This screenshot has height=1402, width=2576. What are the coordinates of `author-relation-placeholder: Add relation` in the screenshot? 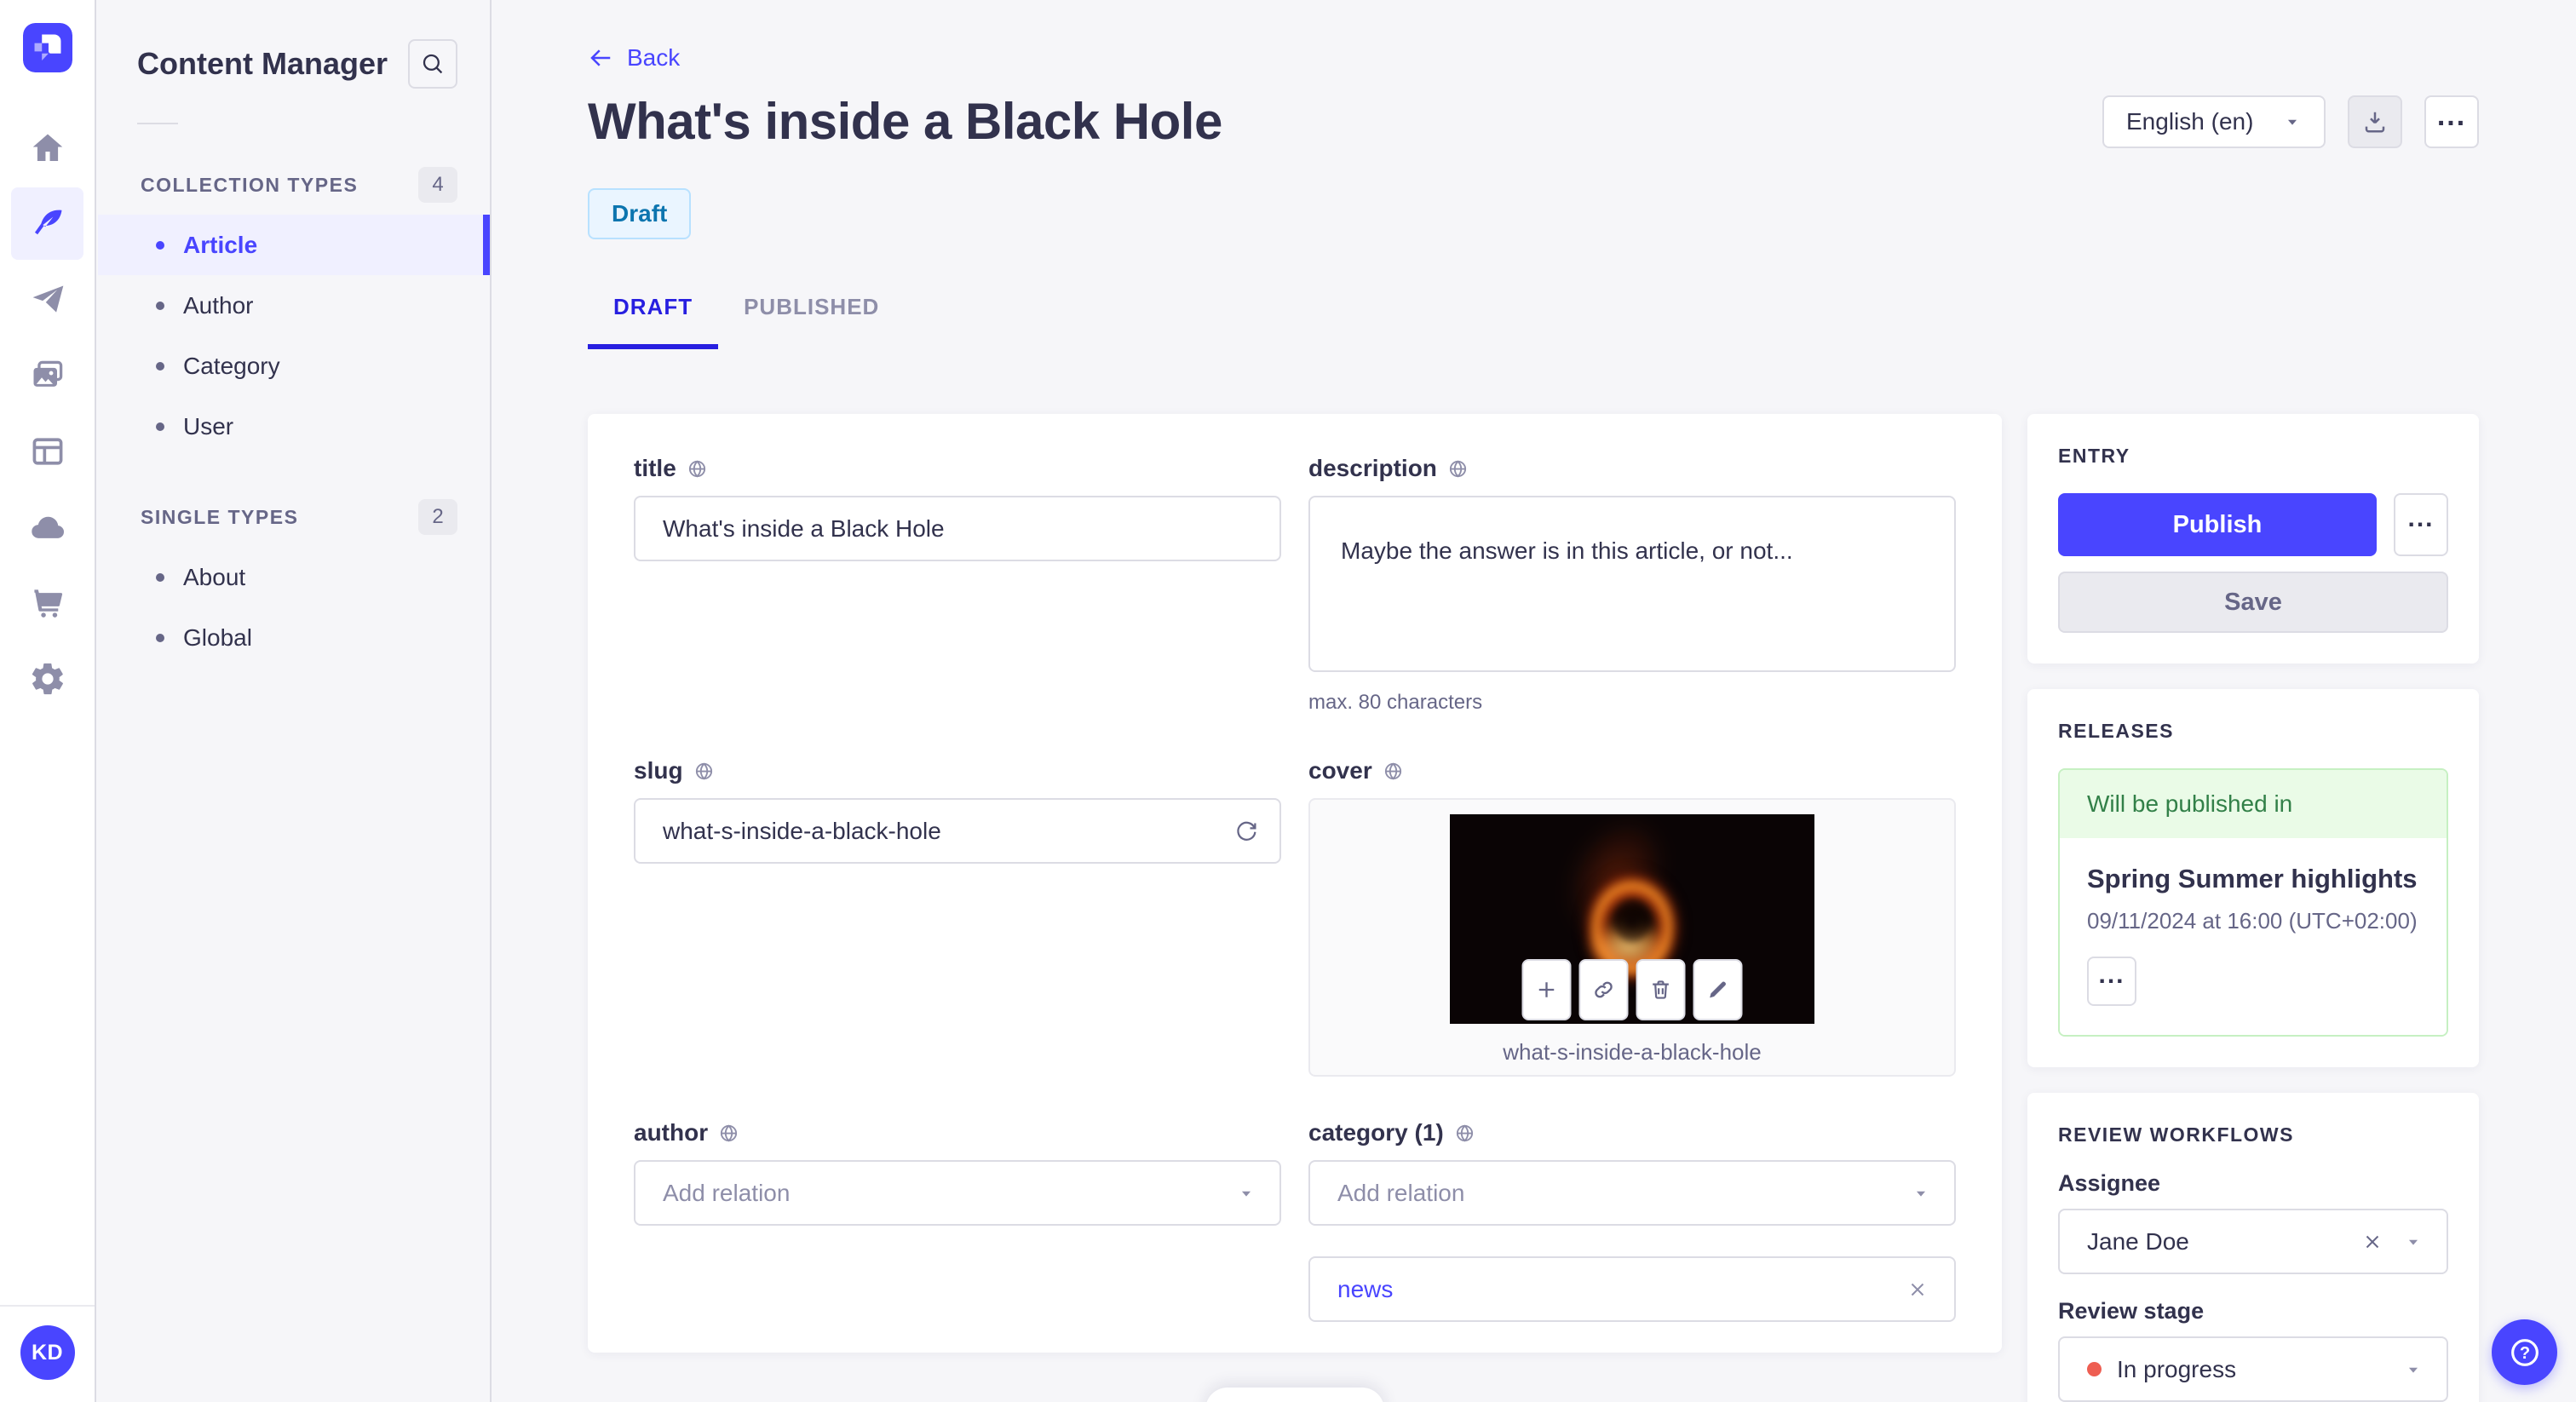 It's located at (727, 1192).